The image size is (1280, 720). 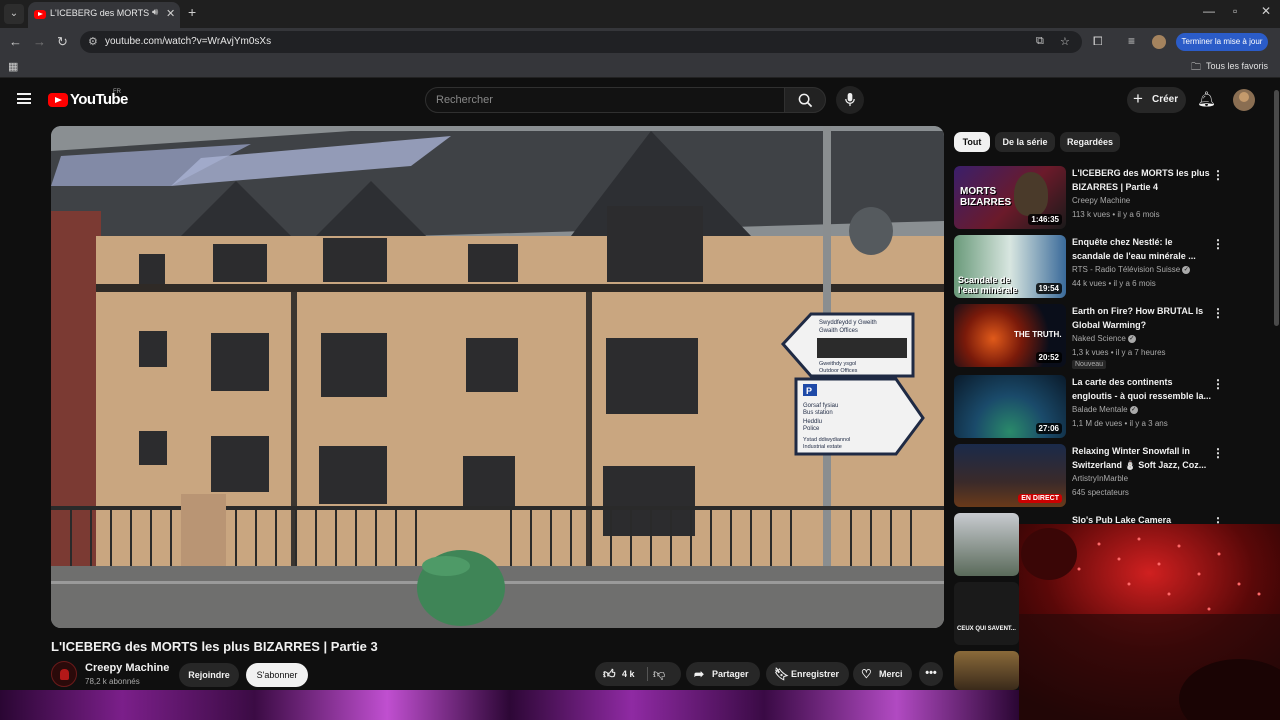 What do you see at coordinates (93, 41) in the screenshot?
I see `site-settings-icon: ⚙` at bounding box center [93, 41].